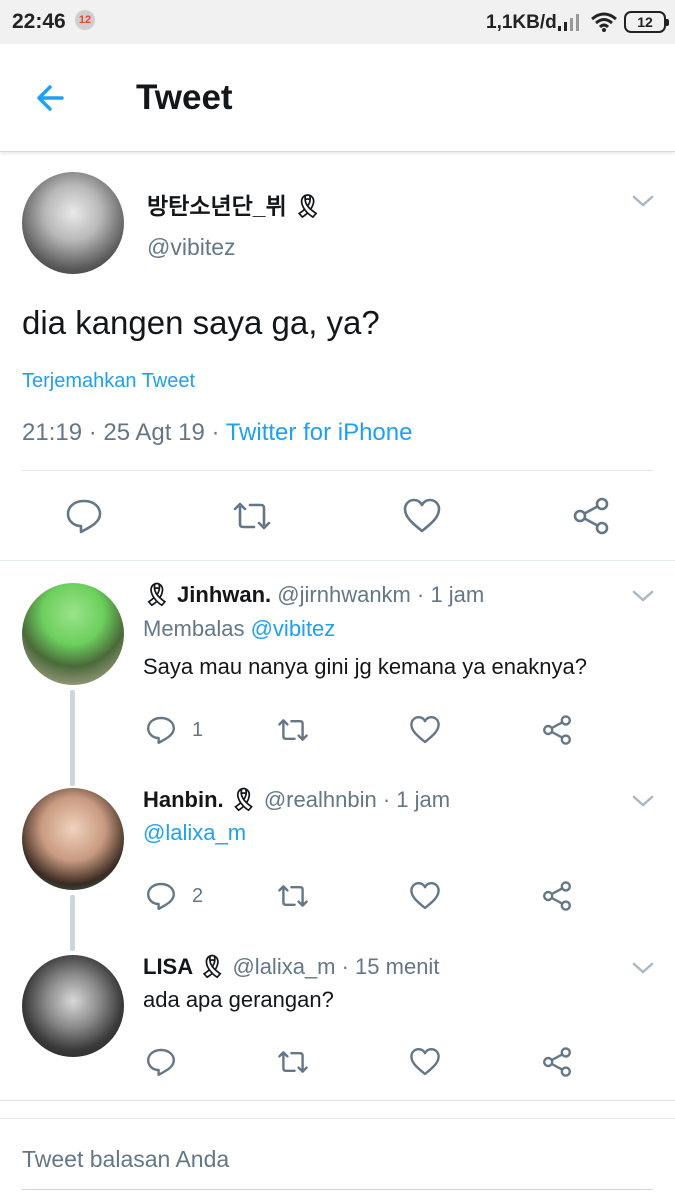  I want to click on status-bar: 22:46 12 1,1KB/d 12, so click(337, 22).